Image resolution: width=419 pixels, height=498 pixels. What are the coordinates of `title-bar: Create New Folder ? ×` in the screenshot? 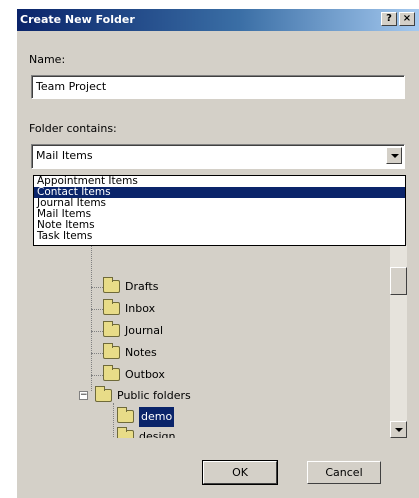 It's located at (218, 20).